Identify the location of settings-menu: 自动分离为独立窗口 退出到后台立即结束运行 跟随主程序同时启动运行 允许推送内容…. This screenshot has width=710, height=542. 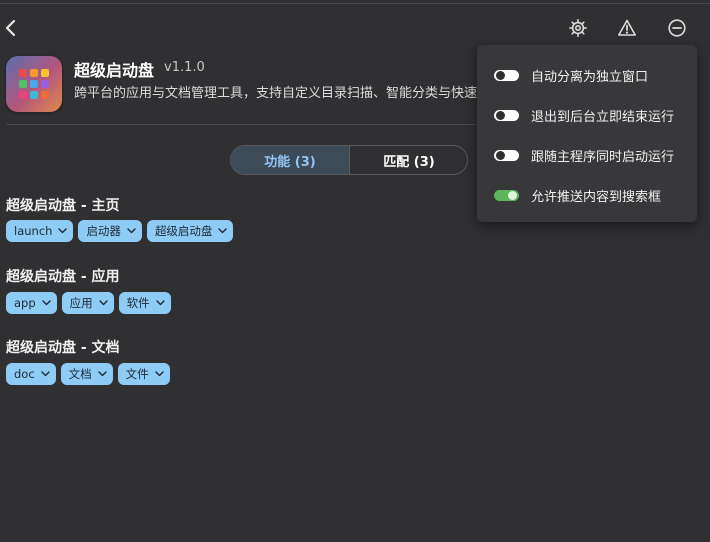
(587, 133).